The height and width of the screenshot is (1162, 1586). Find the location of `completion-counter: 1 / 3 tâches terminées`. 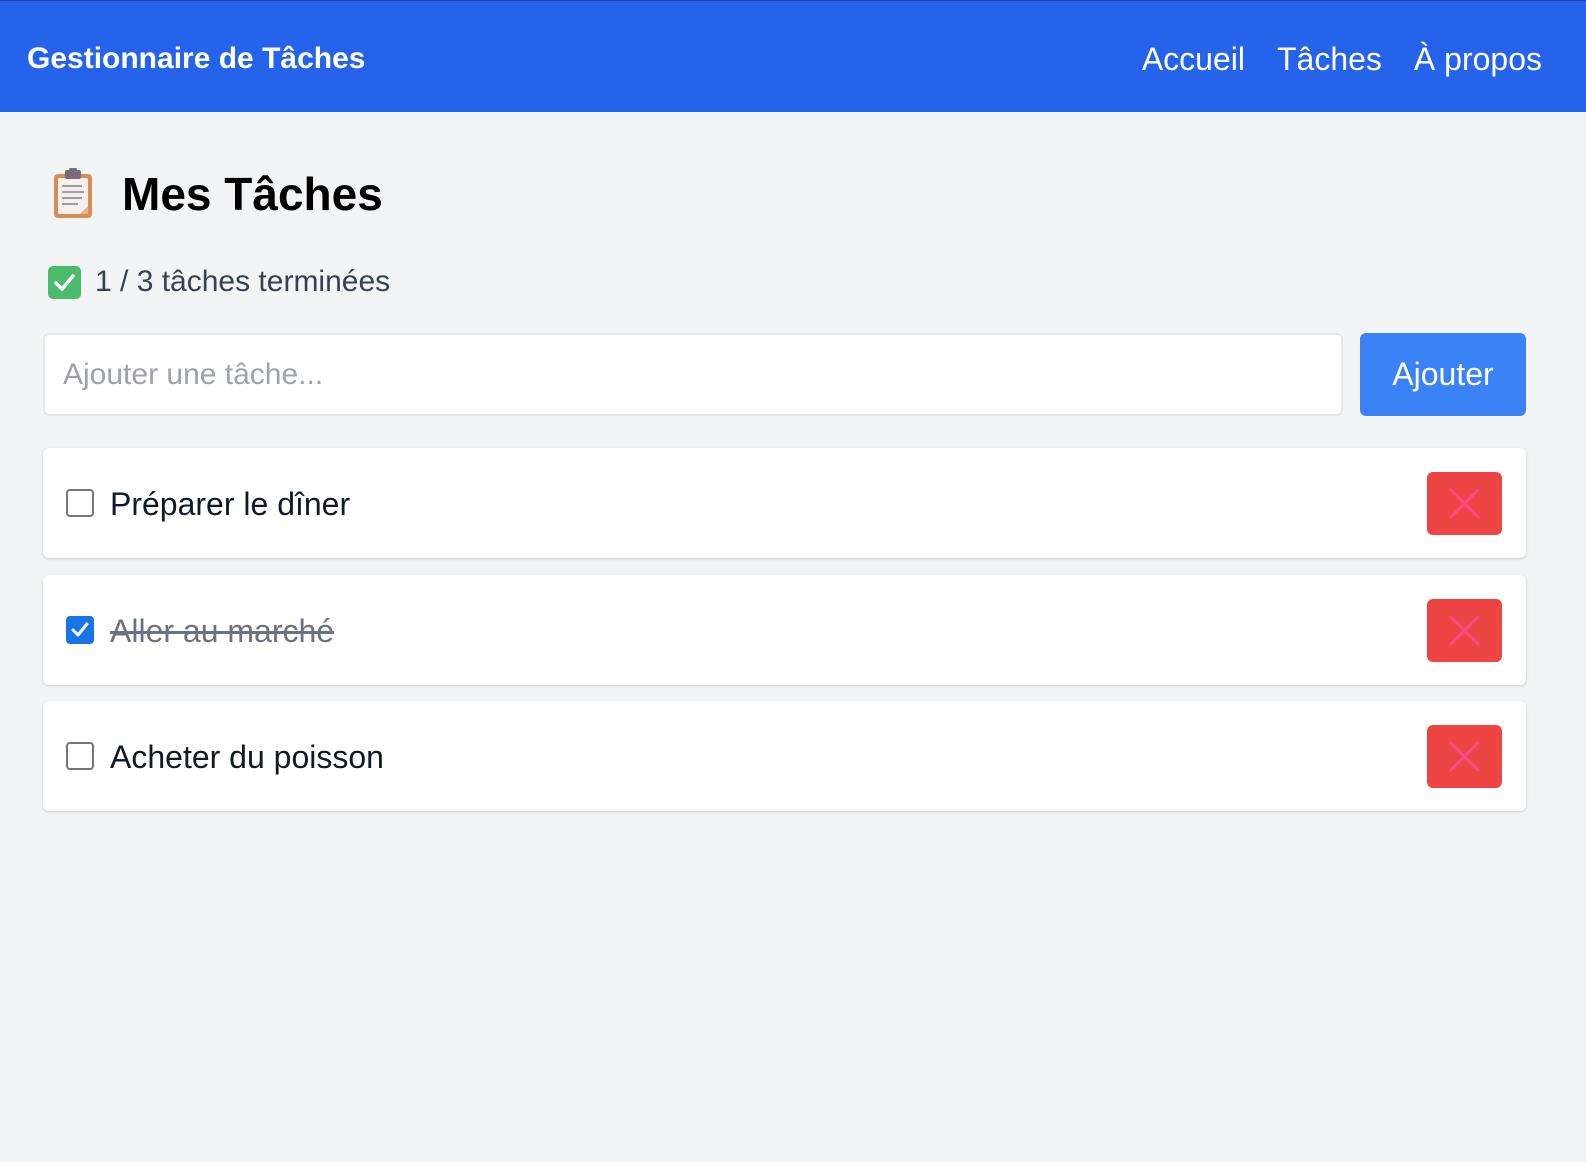

completion-counter: 1 / 3 tâches terminées is located at coordinates (219, 282).